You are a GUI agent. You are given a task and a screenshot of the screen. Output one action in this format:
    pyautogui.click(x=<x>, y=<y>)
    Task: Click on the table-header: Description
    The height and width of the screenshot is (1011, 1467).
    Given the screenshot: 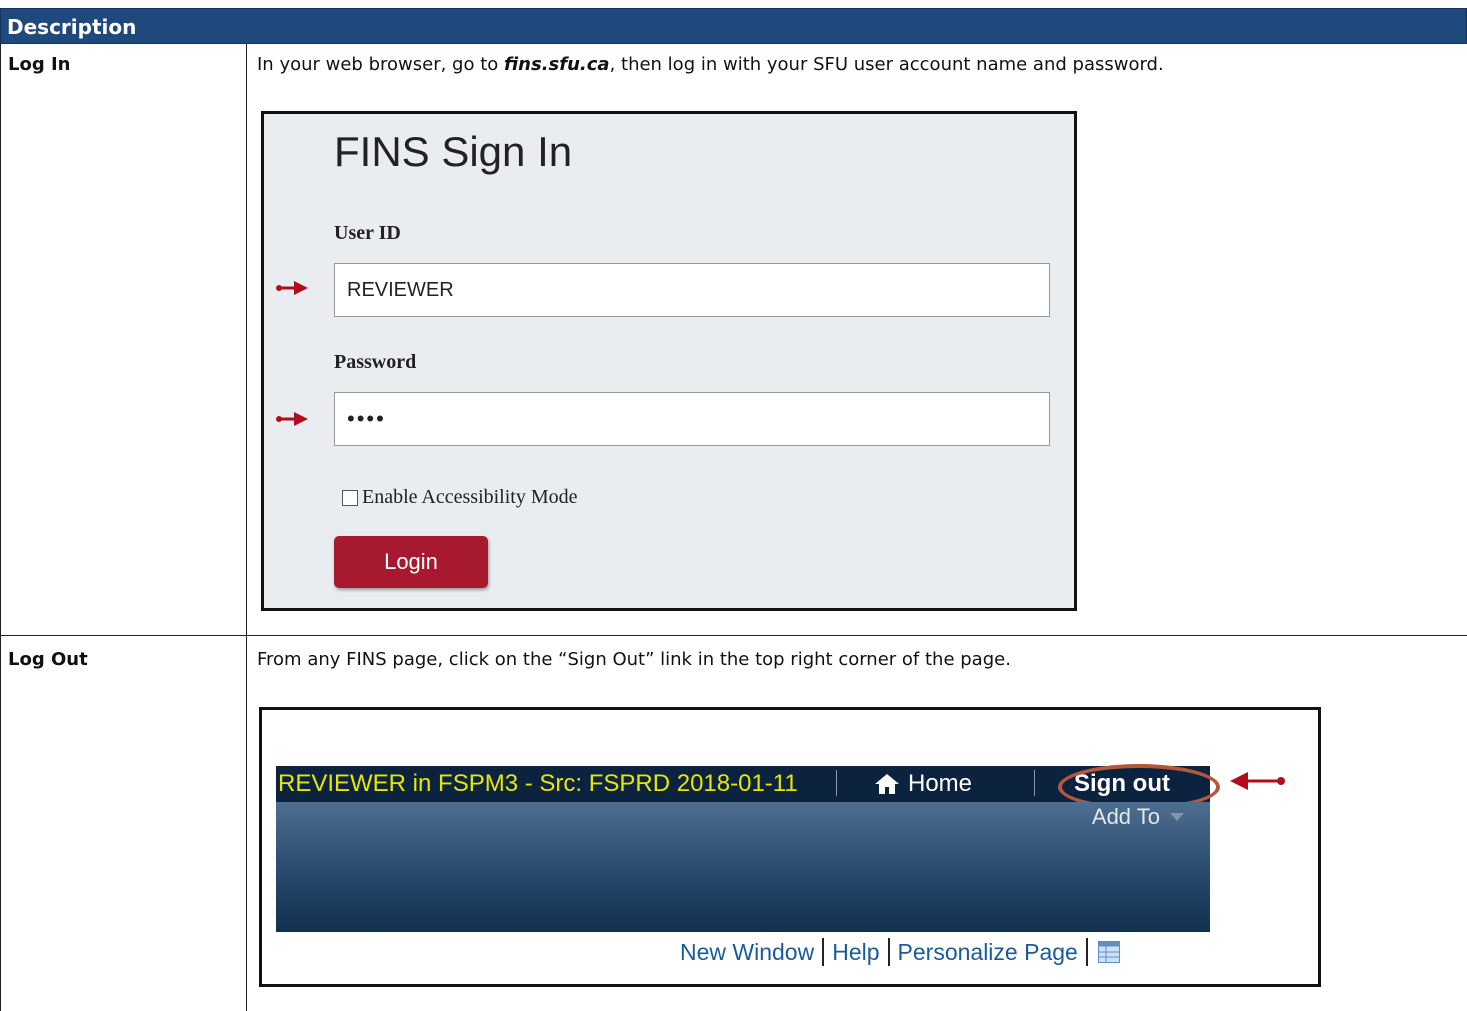 What is the action you would take?
    pyautogui.click(x=733, y=26)
    